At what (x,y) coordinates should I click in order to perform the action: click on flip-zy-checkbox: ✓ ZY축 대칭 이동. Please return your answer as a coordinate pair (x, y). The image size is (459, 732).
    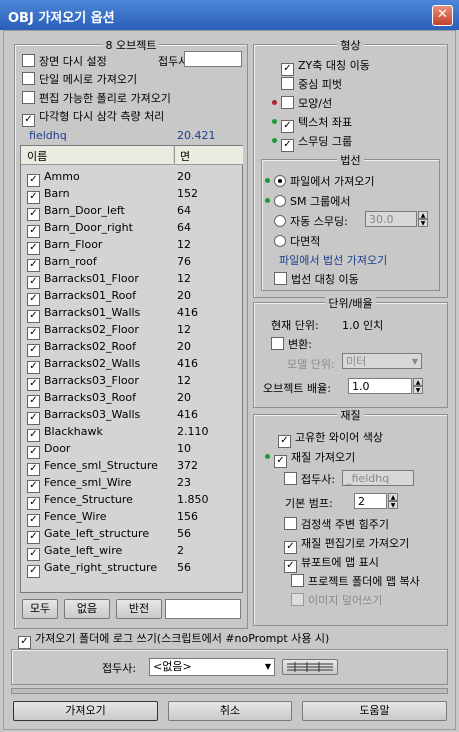
    Looking at the image, I should click on (325, 66).